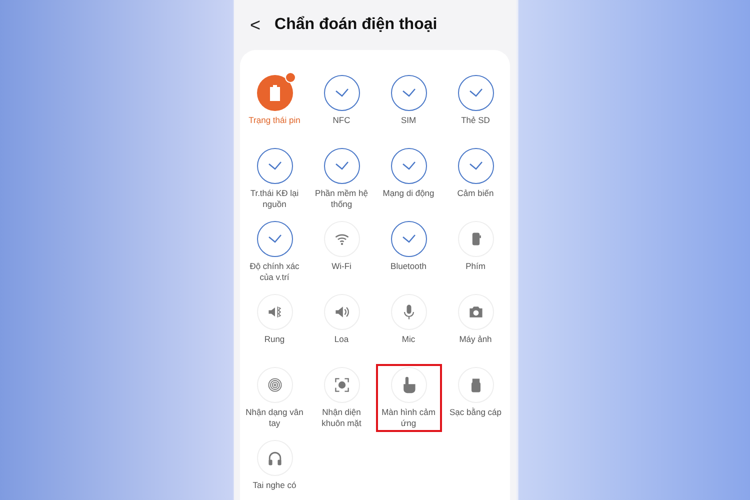  Describe the element at coordinates (274, 418) in the screenshot. I see `test-label: Nhận dạng vân tay` at that location.